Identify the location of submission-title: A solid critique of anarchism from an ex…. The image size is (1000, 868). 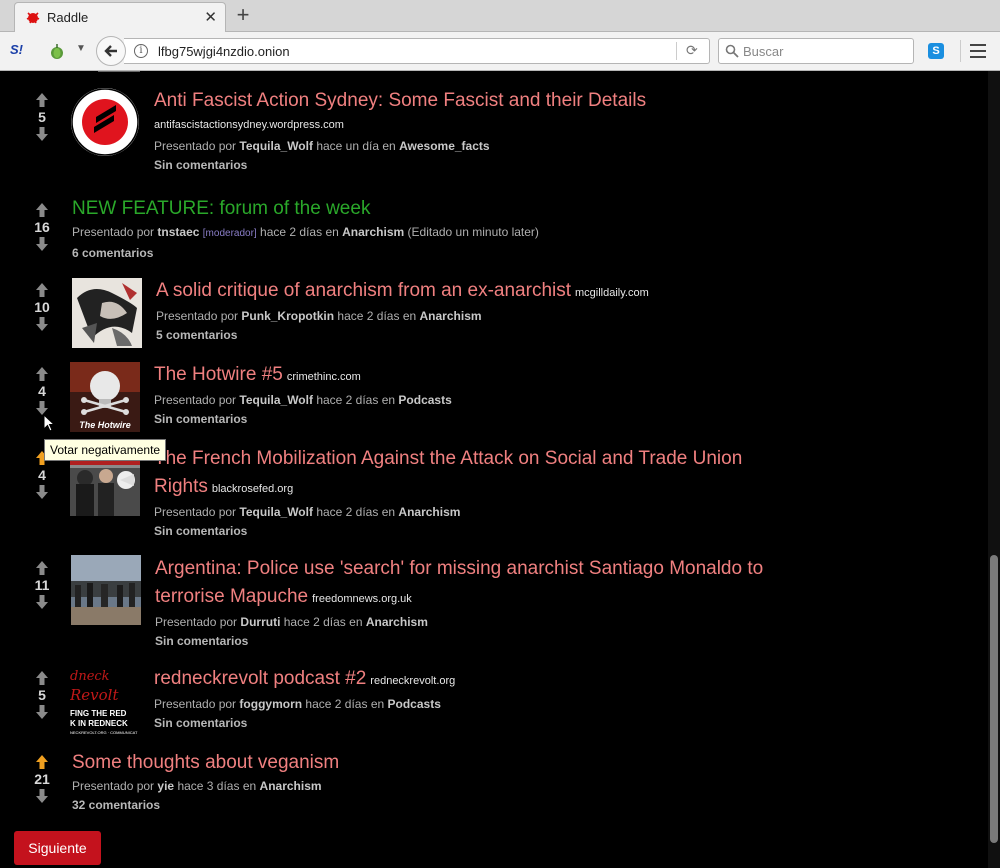
(363, 290).